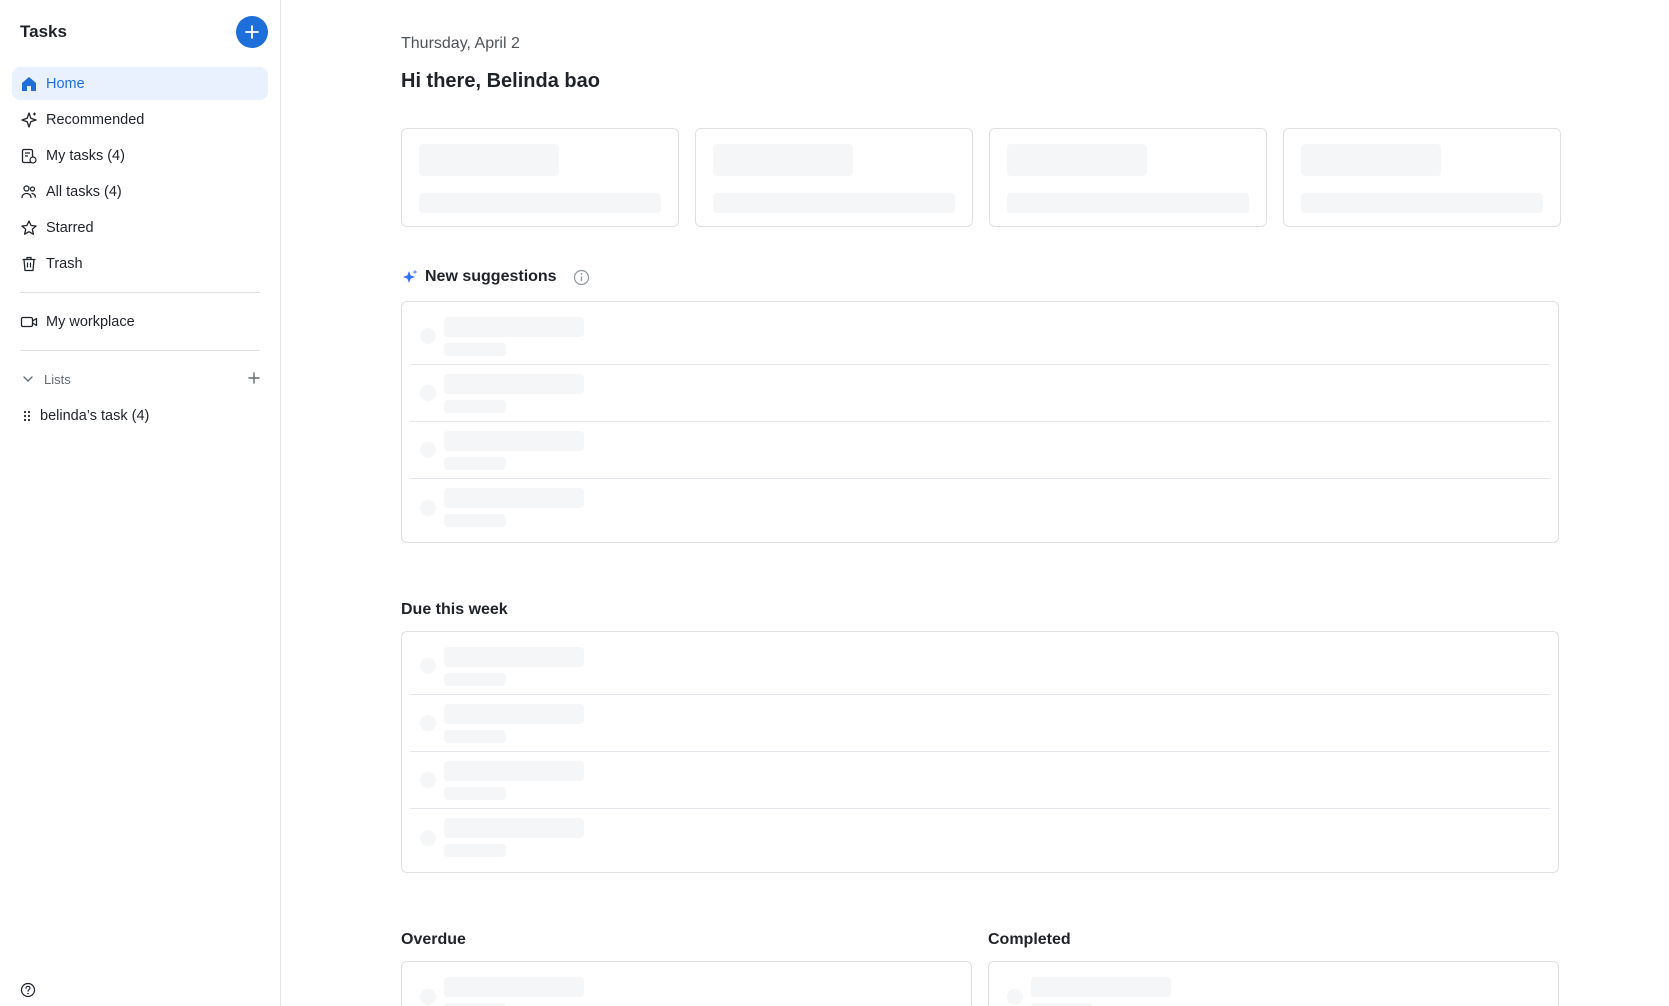  I want to click on overdue-panel, so click(686, 983).